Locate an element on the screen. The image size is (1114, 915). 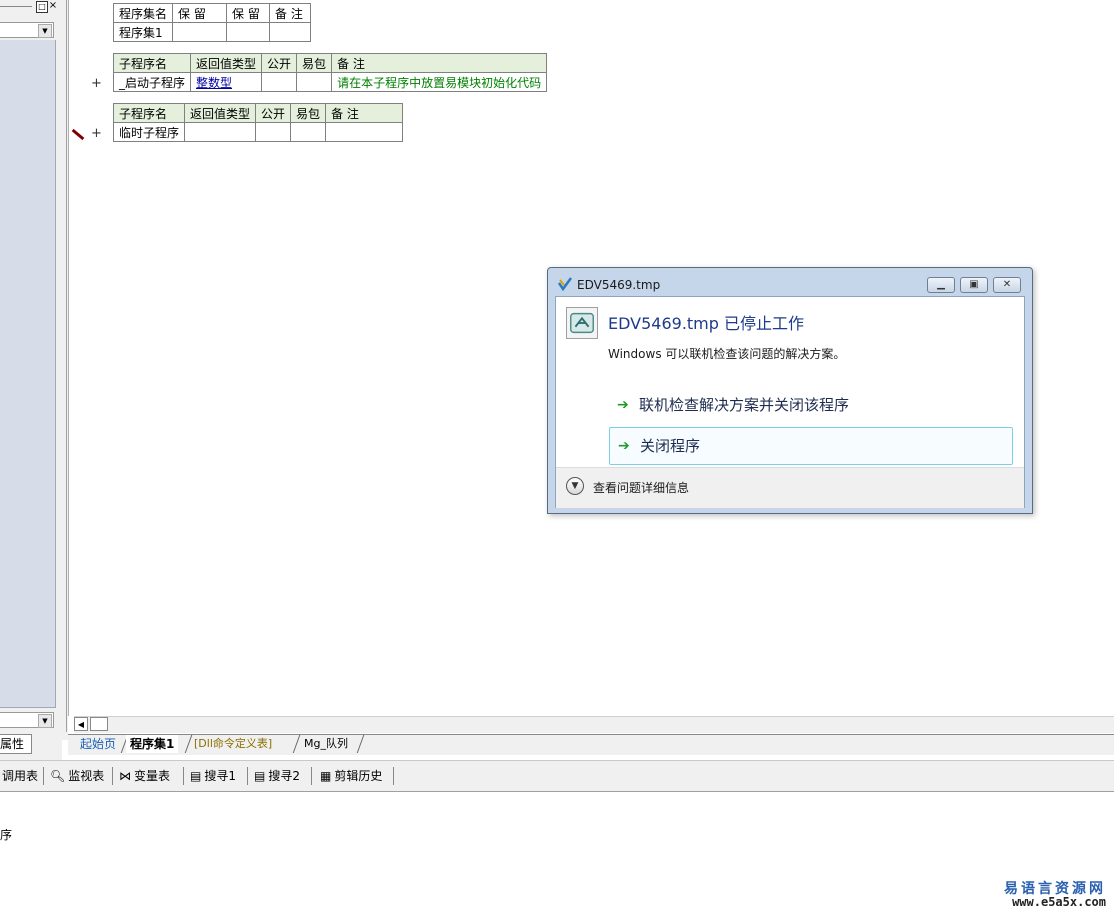
return-type-link: 整数型 is located at coordinates (214, 83).